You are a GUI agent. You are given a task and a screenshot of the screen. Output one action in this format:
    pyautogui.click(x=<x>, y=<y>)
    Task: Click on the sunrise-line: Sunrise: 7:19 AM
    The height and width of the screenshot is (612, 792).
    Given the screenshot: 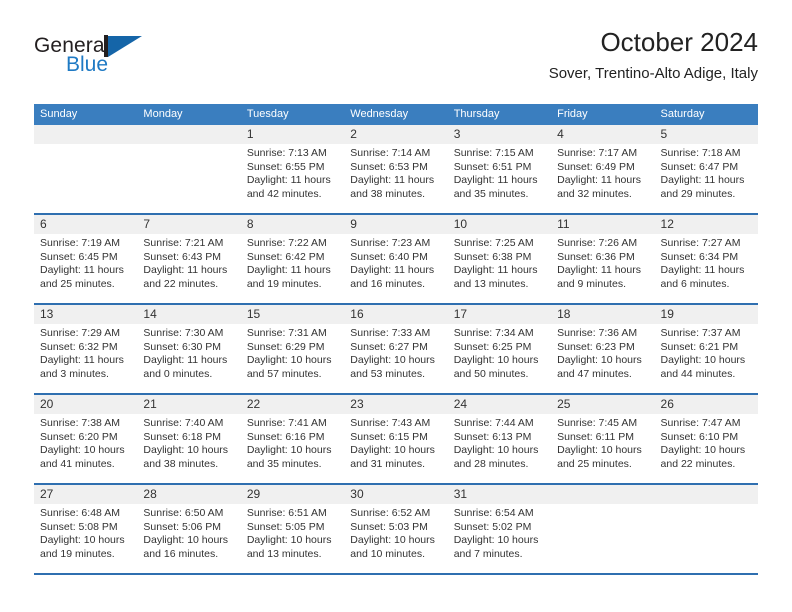 What is the action you would take?
    pyautogui.click(x=80, y=243)
    